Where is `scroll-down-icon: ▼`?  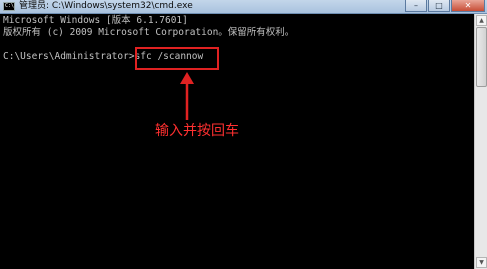
scroll-down-icon: ▼ is located at coordinates (481, 262).